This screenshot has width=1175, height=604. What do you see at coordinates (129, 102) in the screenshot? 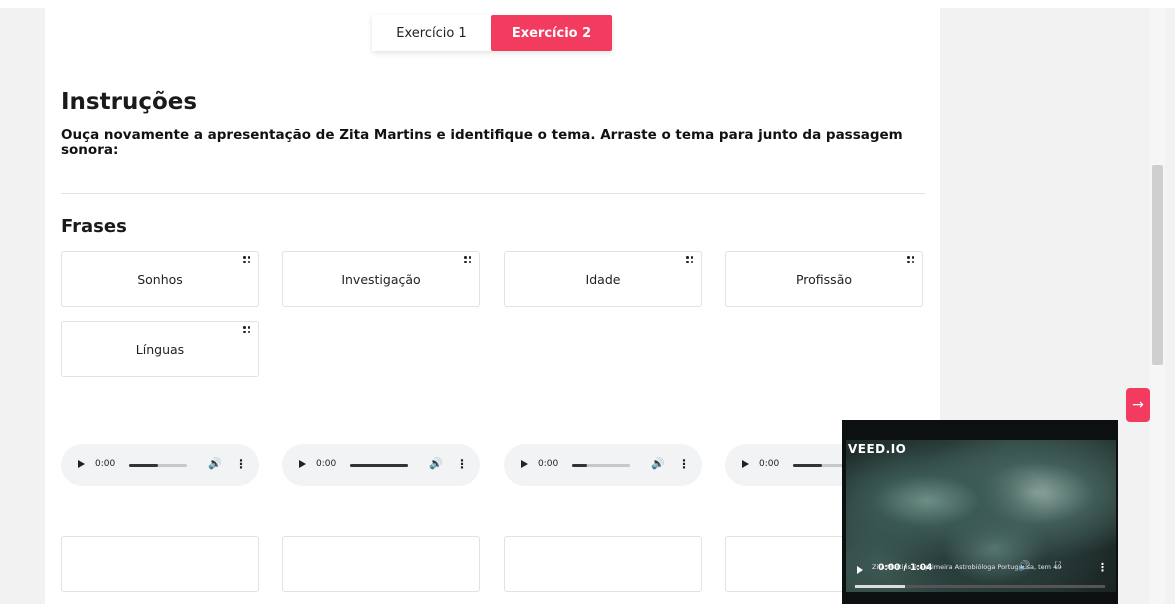
I see `instructions-title: Instruções` at bounding box center [129, 102].